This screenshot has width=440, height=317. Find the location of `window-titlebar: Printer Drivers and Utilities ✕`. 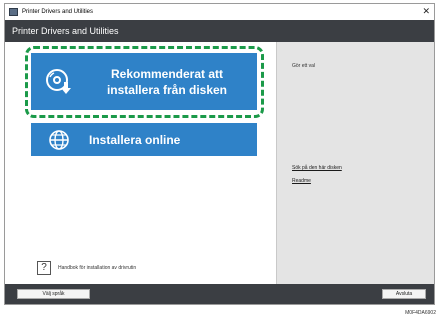

window-titlebar: Printer Drivers and Utilities ✕ is located at coordinates (219, 12).